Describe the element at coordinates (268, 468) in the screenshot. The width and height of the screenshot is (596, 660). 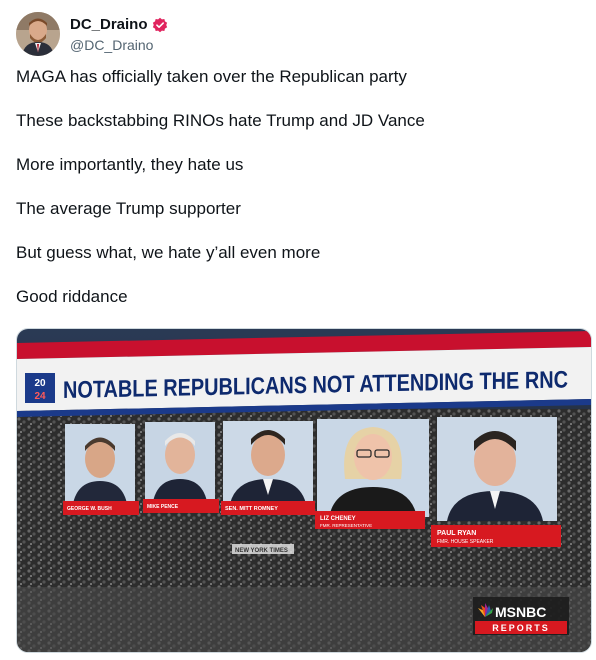
I see `portrait-card: SEN. MITT ROMNEY` at that location.